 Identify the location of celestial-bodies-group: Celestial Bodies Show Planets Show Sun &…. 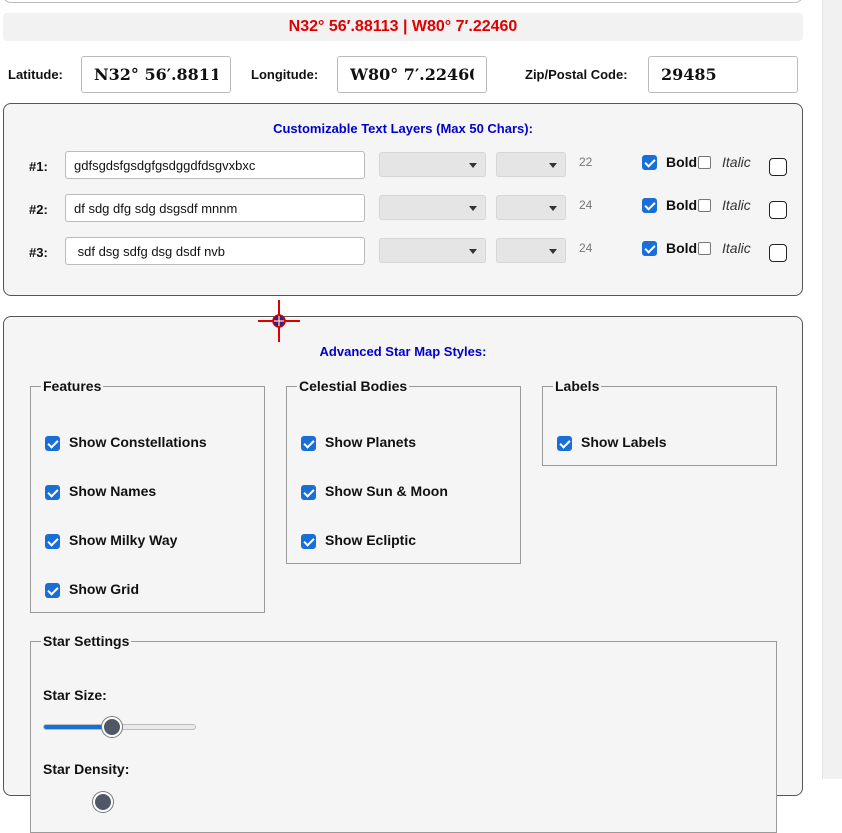
(403, 471).